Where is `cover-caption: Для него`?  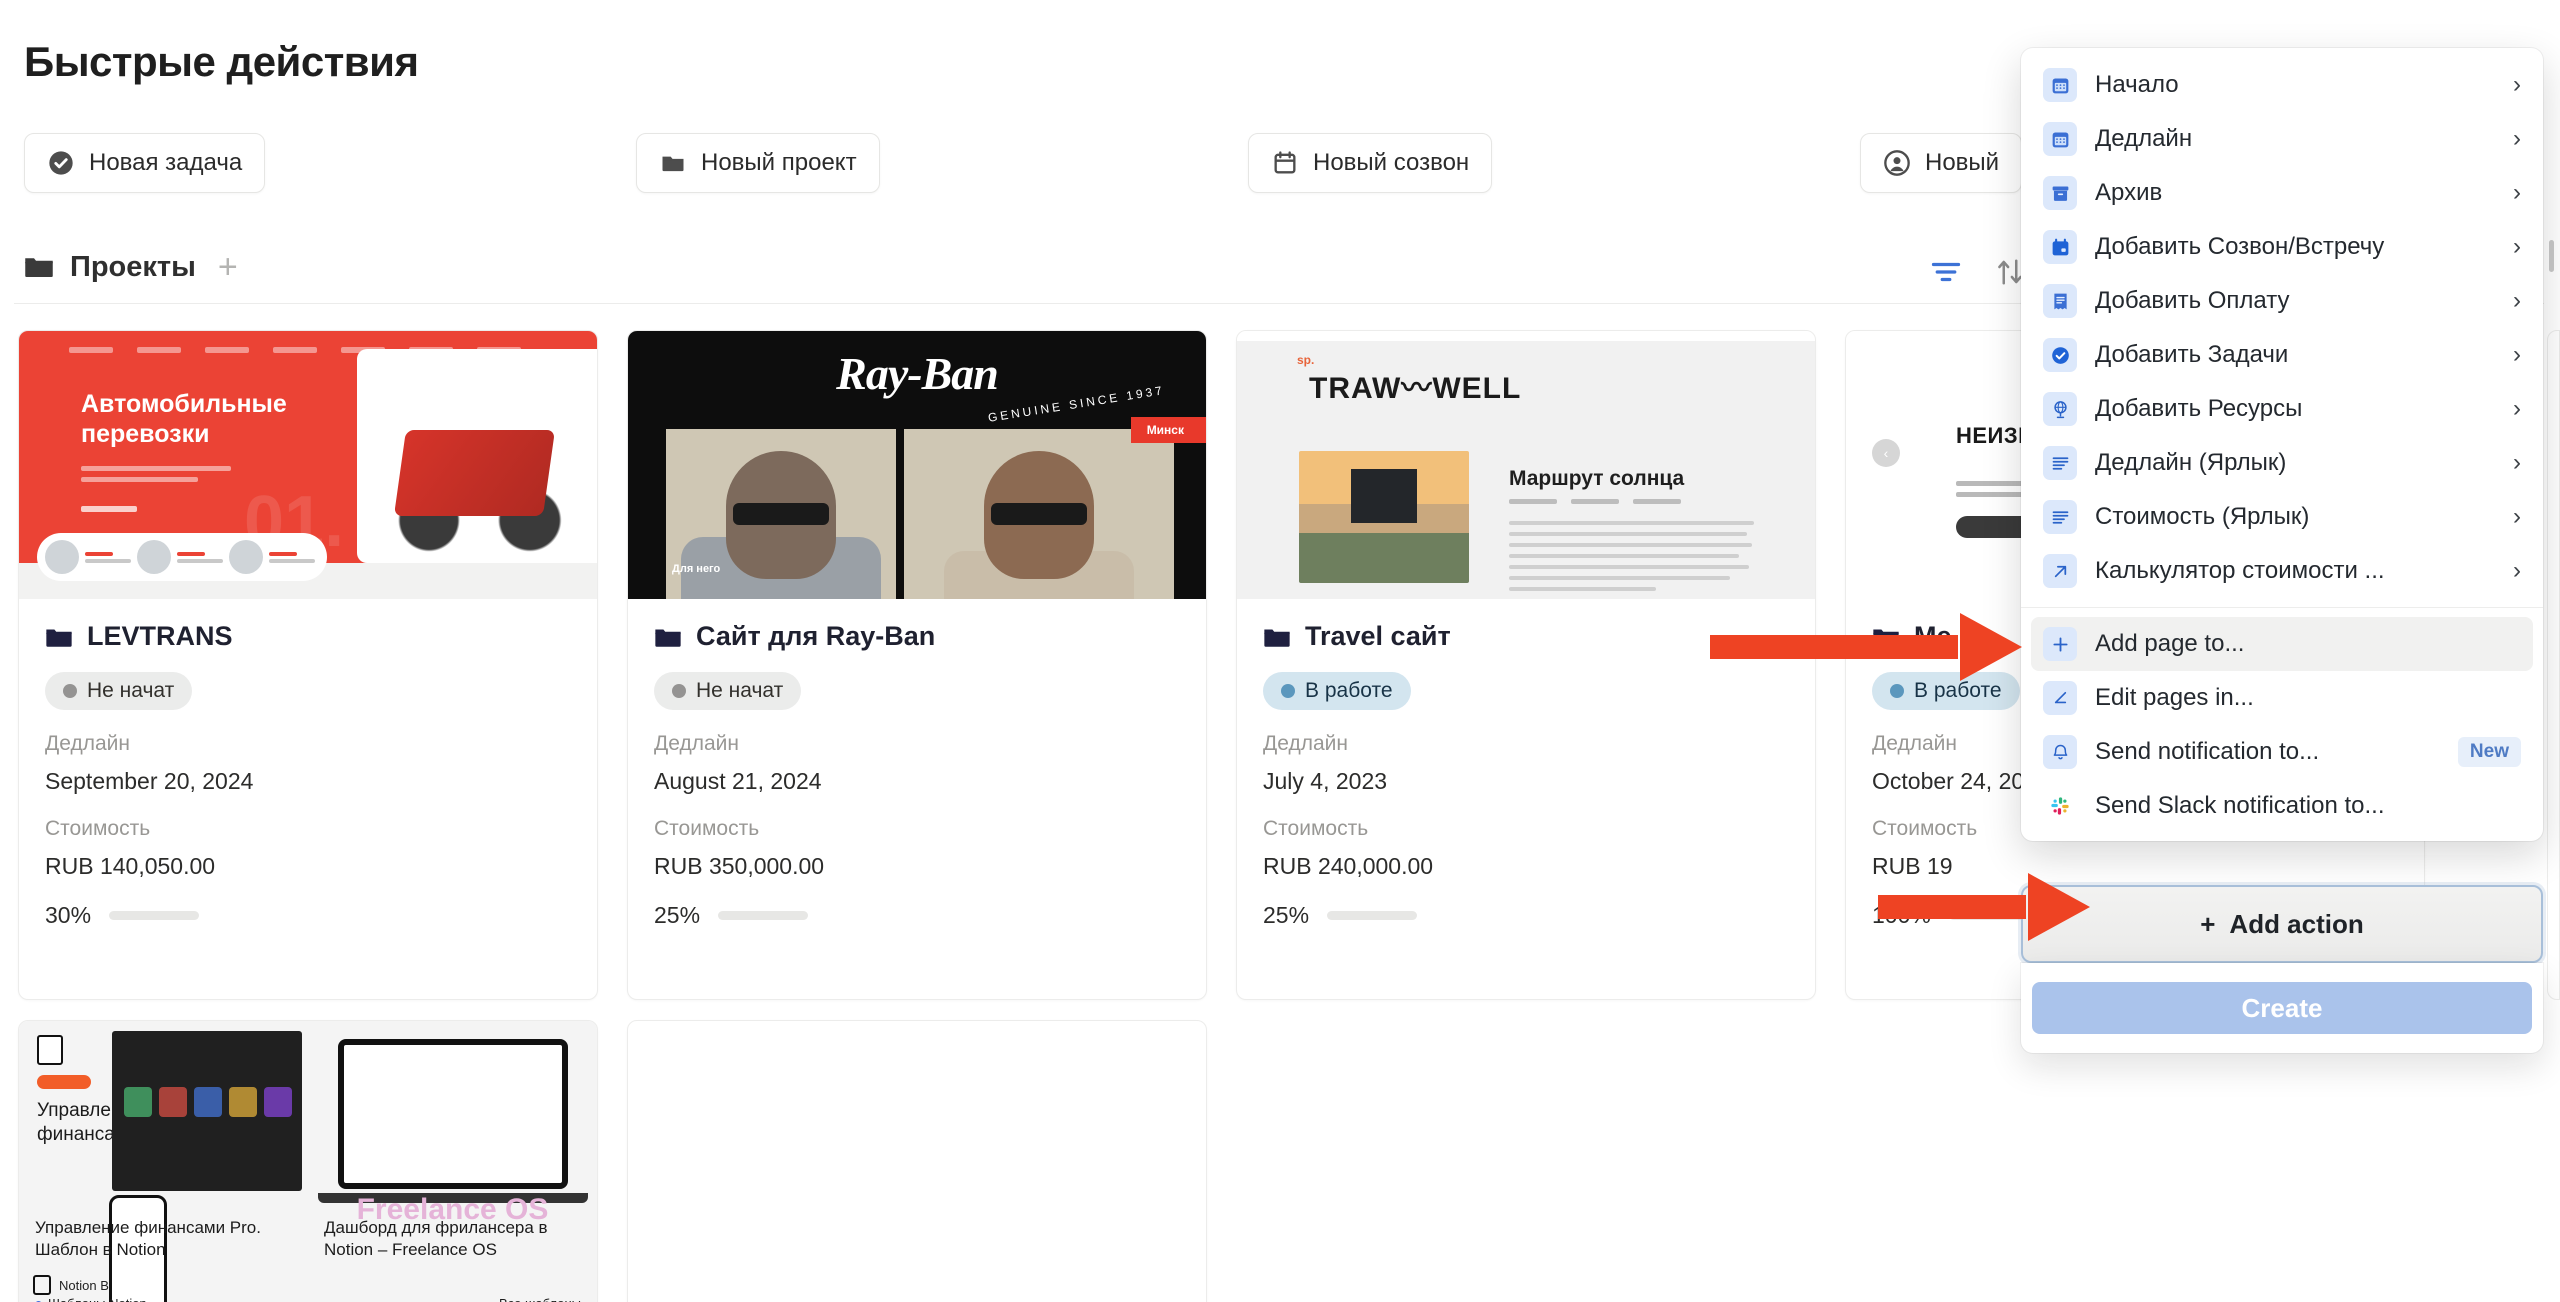 cover-caption: Для него is located at coordinates (696, 569).